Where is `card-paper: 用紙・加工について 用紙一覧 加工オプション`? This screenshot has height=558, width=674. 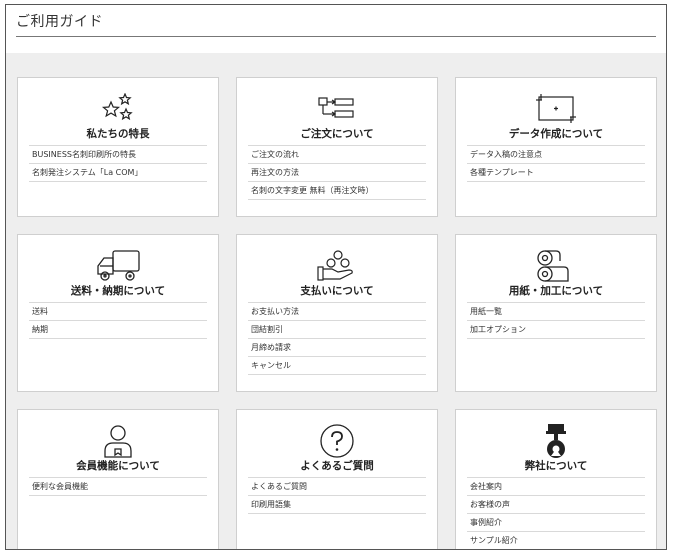 card-paper: 用紙・加工について 用紙一覧 加工オプション is located at coordinates (556, 313).